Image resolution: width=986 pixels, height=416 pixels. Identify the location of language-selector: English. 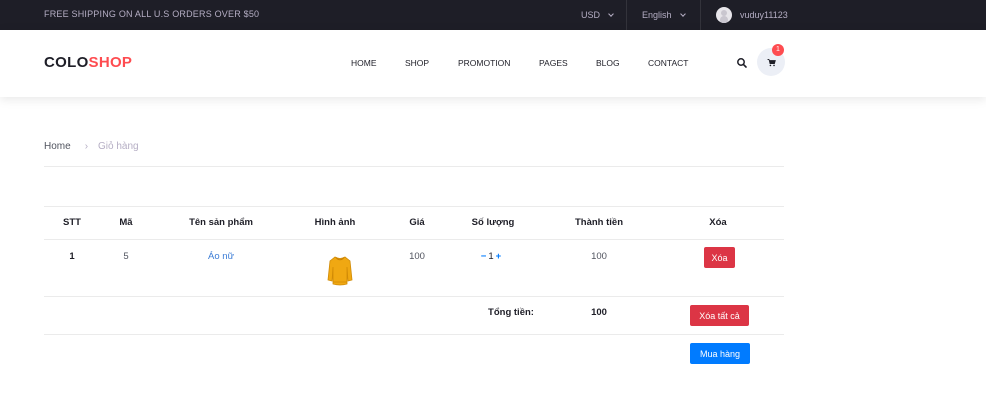
(663, 15).